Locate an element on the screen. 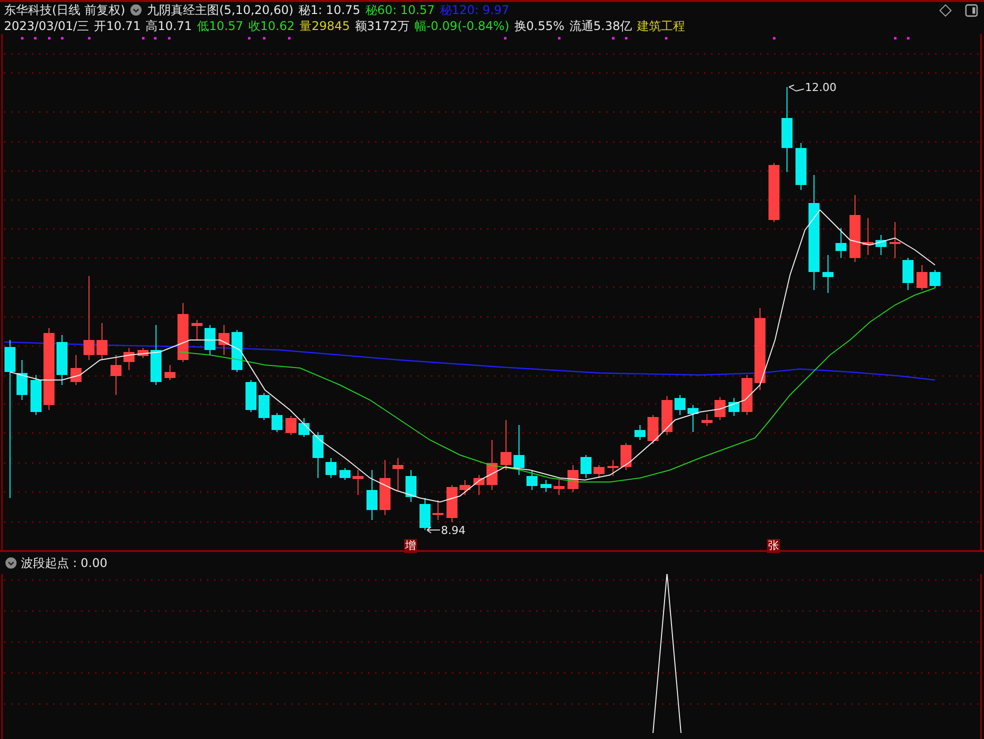 The width and height of the screenshot is (984, 739). quote-field: 高10.71 is located at coordinates (169, 26).